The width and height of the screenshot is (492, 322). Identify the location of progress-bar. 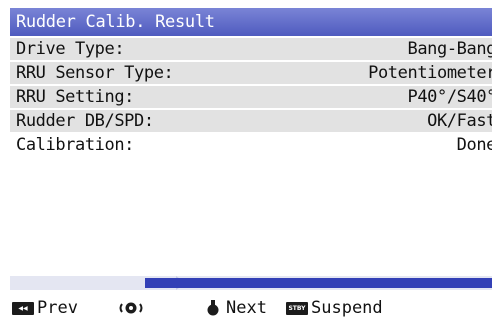
(251, 283).